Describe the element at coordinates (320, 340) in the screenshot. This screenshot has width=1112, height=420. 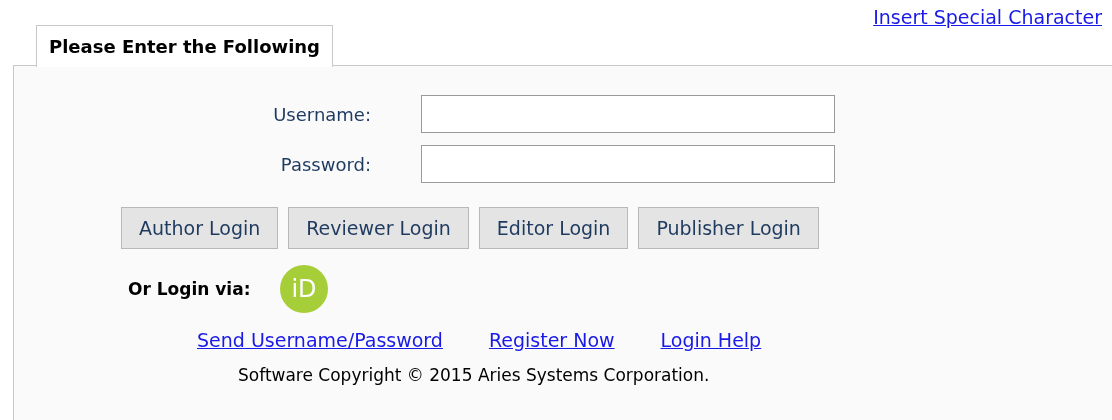
I see `help-link: Send Username/Password` at that location.